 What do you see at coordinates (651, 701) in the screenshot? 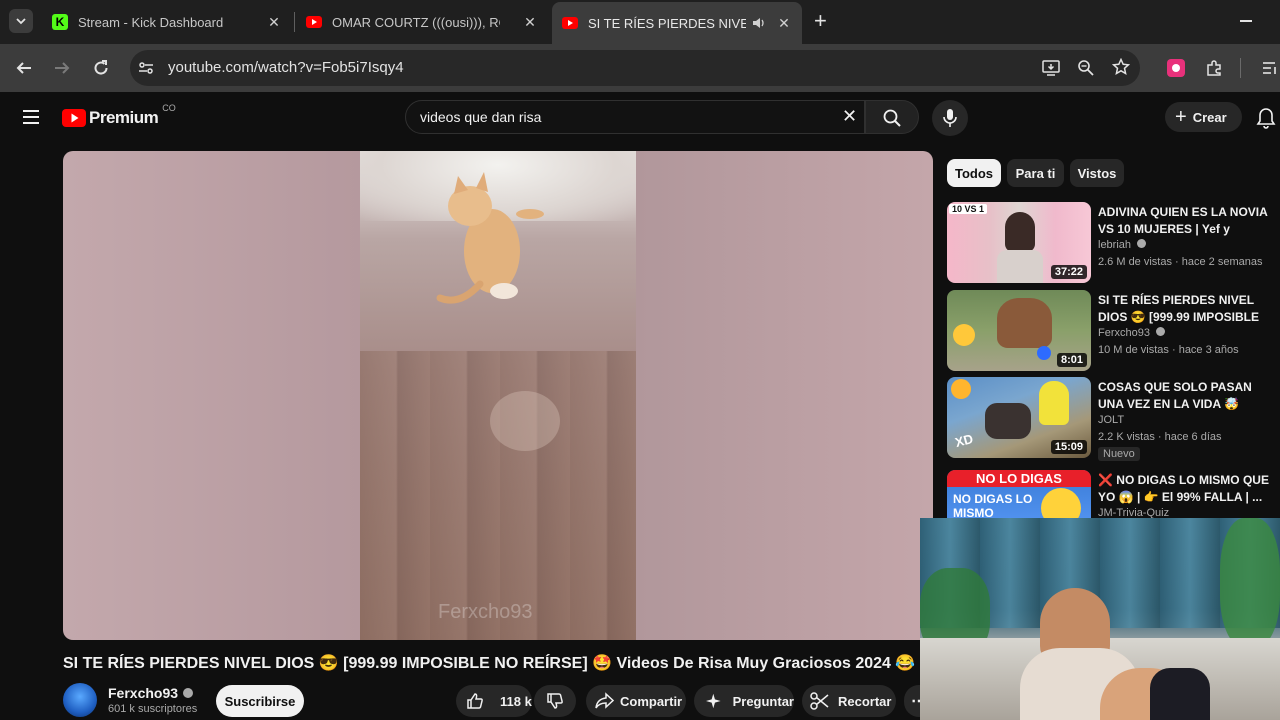
I see `share-label: Compartir` at bounding box center [651, 701].